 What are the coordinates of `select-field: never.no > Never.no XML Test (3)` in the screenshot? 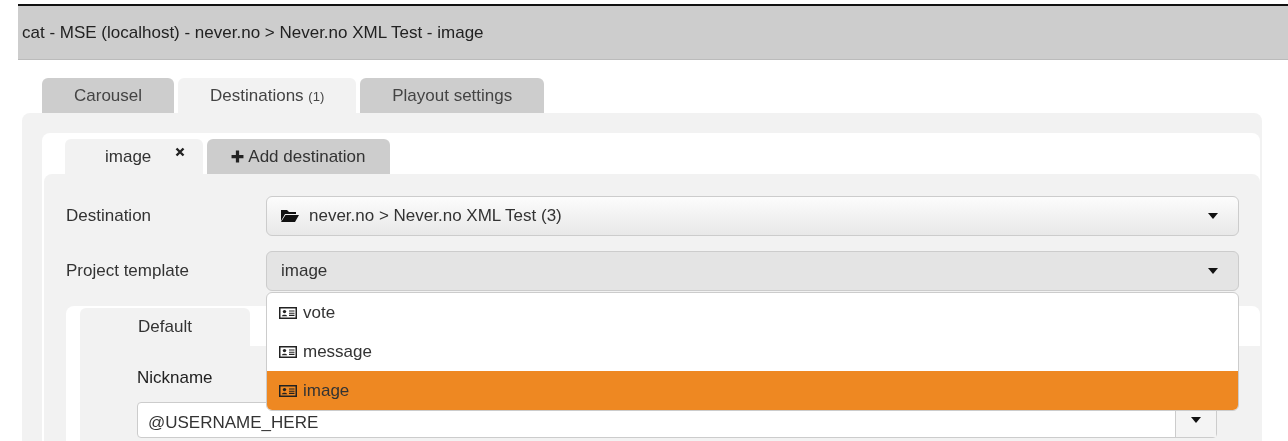 It's located at (752, 216).